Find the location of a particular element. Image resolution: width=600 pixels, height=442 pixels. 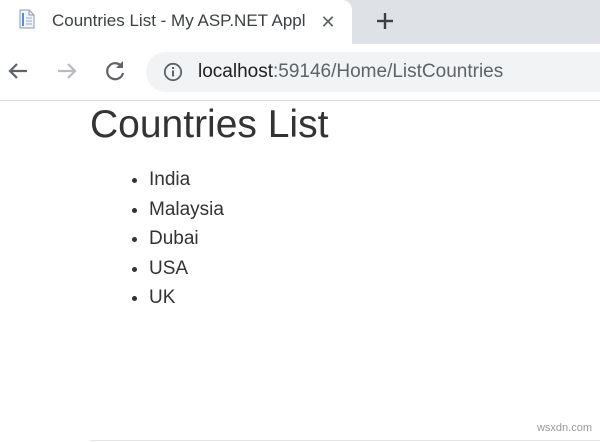

url-host: localhost is located at coordinates (235, 71).